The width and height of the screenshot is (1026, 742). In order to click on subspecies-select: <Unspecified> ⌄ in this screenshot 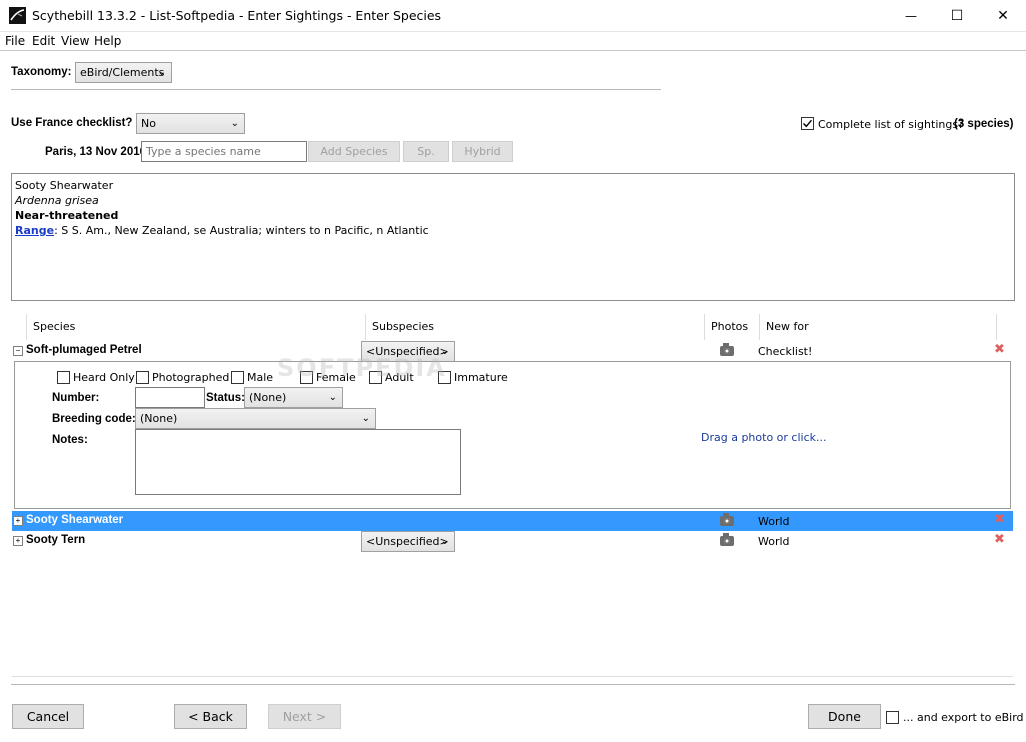, I will do `click(408, 541)`.